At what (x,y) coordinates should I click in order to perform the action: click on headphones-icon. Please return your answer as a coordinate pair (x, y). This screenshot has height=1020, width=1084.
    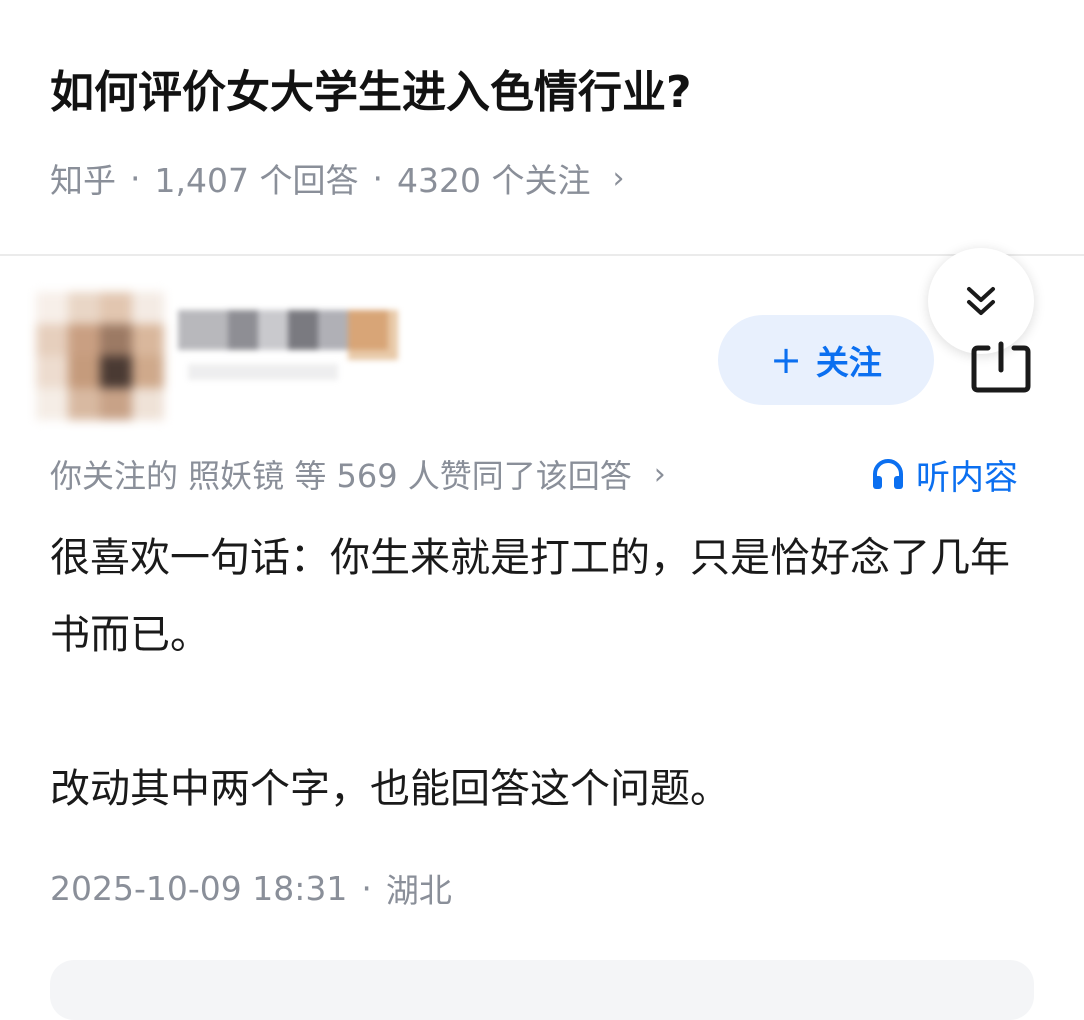
    Looking at the image, I should click on (888, 474).